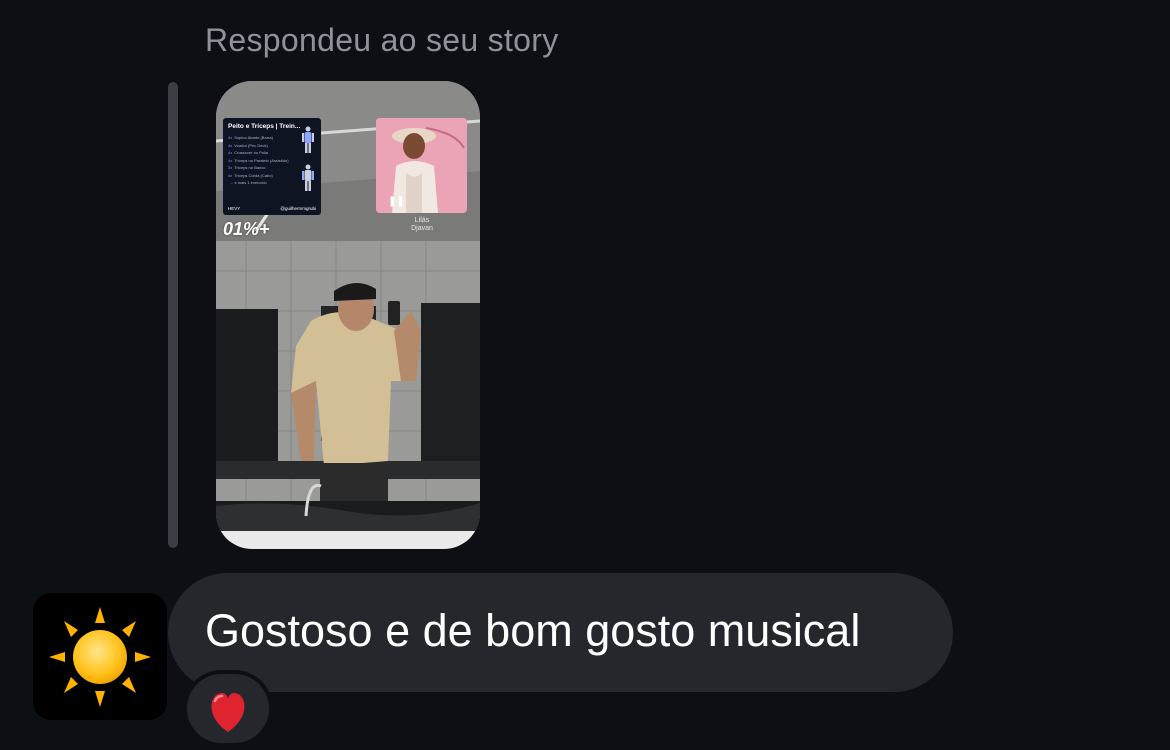  I want to click on workout-handle: @guilhermmgrubi, so click(298, 208).